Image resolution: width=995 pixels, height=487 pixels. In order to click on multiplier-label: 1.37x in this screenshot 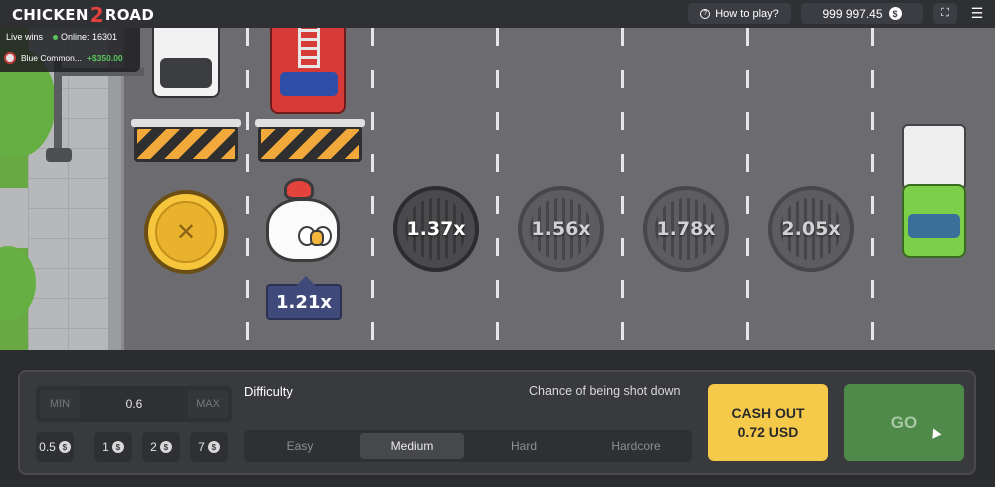, I will do `click(436, 229)`.